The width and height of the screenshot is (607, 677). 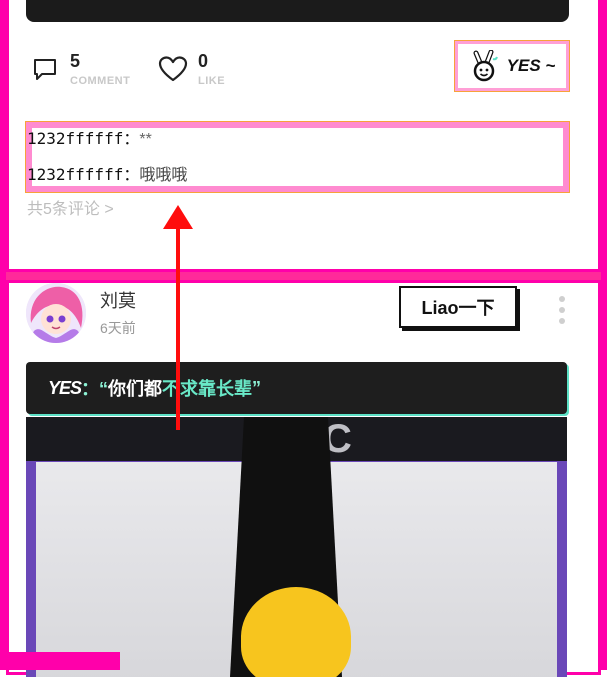 What do you see at coordinates (531, 65) in the screenshot?
I see `yes-label: YES ~` at bounding box center [531, 65].